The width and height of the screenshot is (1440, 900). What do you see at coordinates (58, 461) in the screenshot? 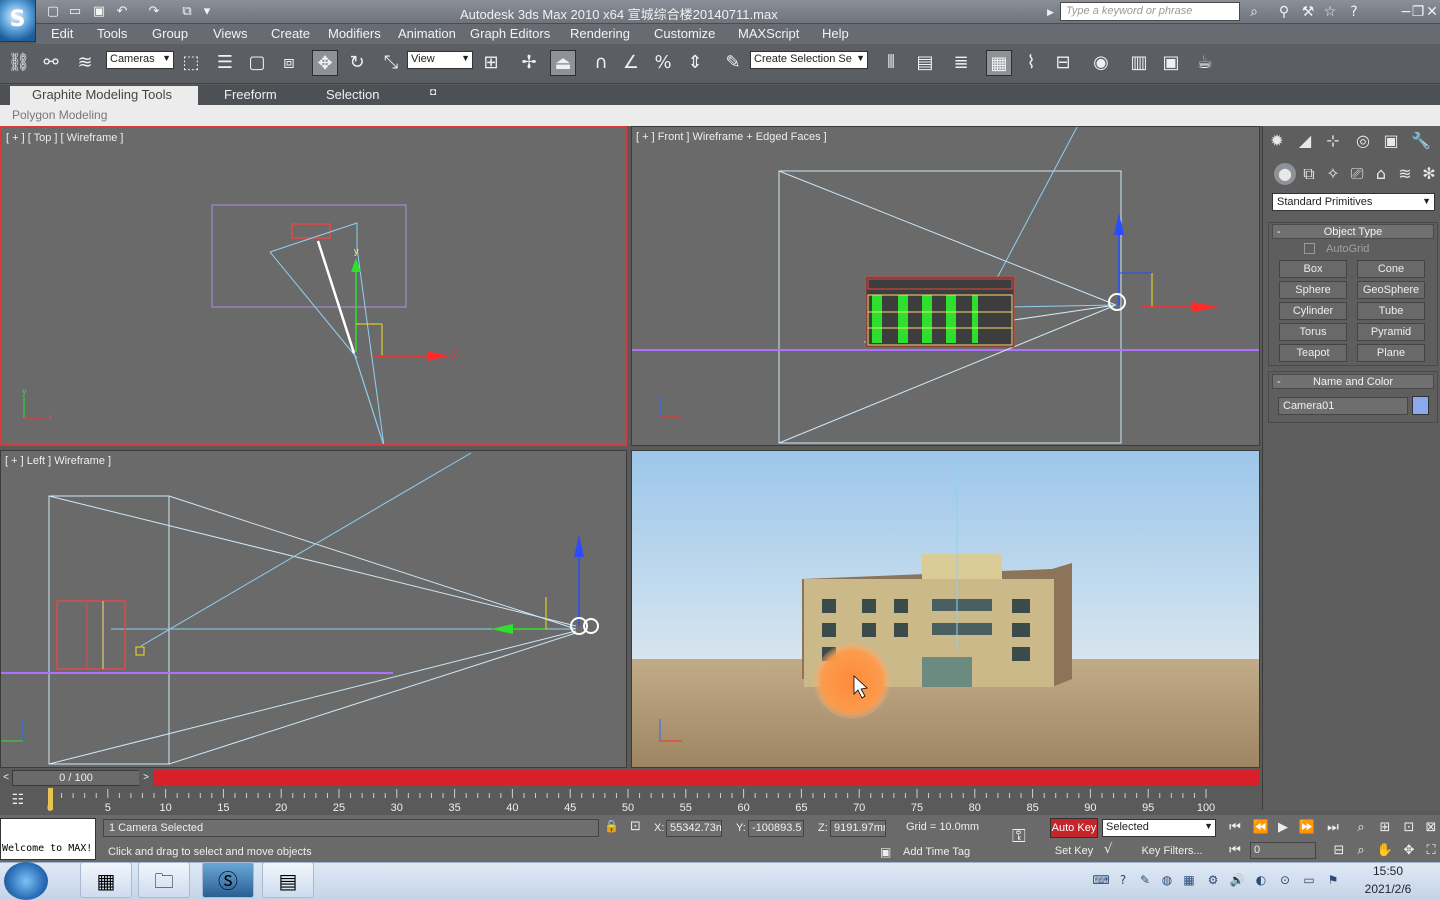
I see `viewport-label: [ + ] Left ] Wireframe ]` at bounding box center [58, 461].